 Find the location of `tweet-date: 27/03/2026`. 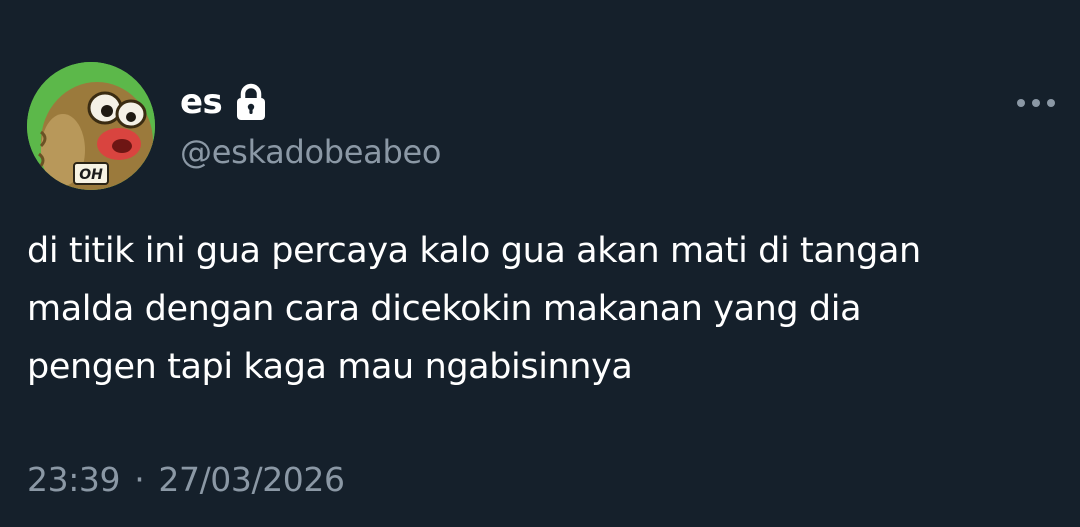

tweet-date: 27/03/2026 is located at coordinates (251, 479).